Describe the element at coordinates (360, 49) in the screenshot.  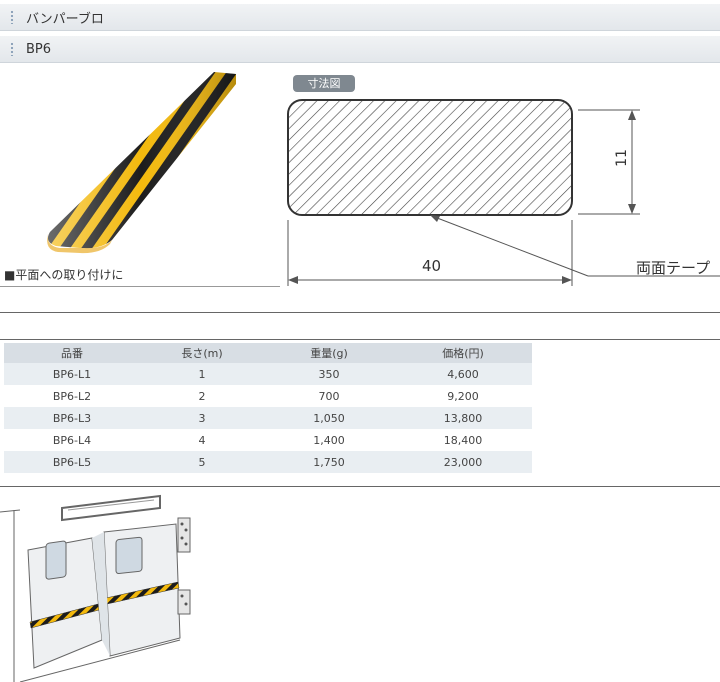
I see `product-header: BP6` at that location.